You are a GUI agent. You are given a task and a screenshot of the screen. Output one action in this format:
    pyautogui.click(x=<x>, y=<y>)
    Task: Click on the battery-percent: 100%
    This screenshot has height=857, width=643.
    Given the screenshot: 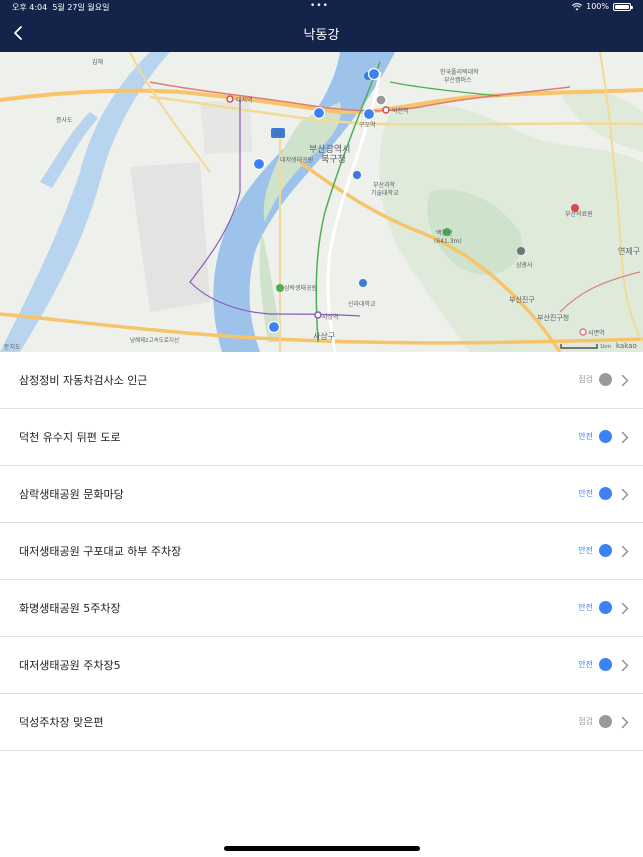 What is the action you would take?
    pyautogui.click(x=597, y=6)
    